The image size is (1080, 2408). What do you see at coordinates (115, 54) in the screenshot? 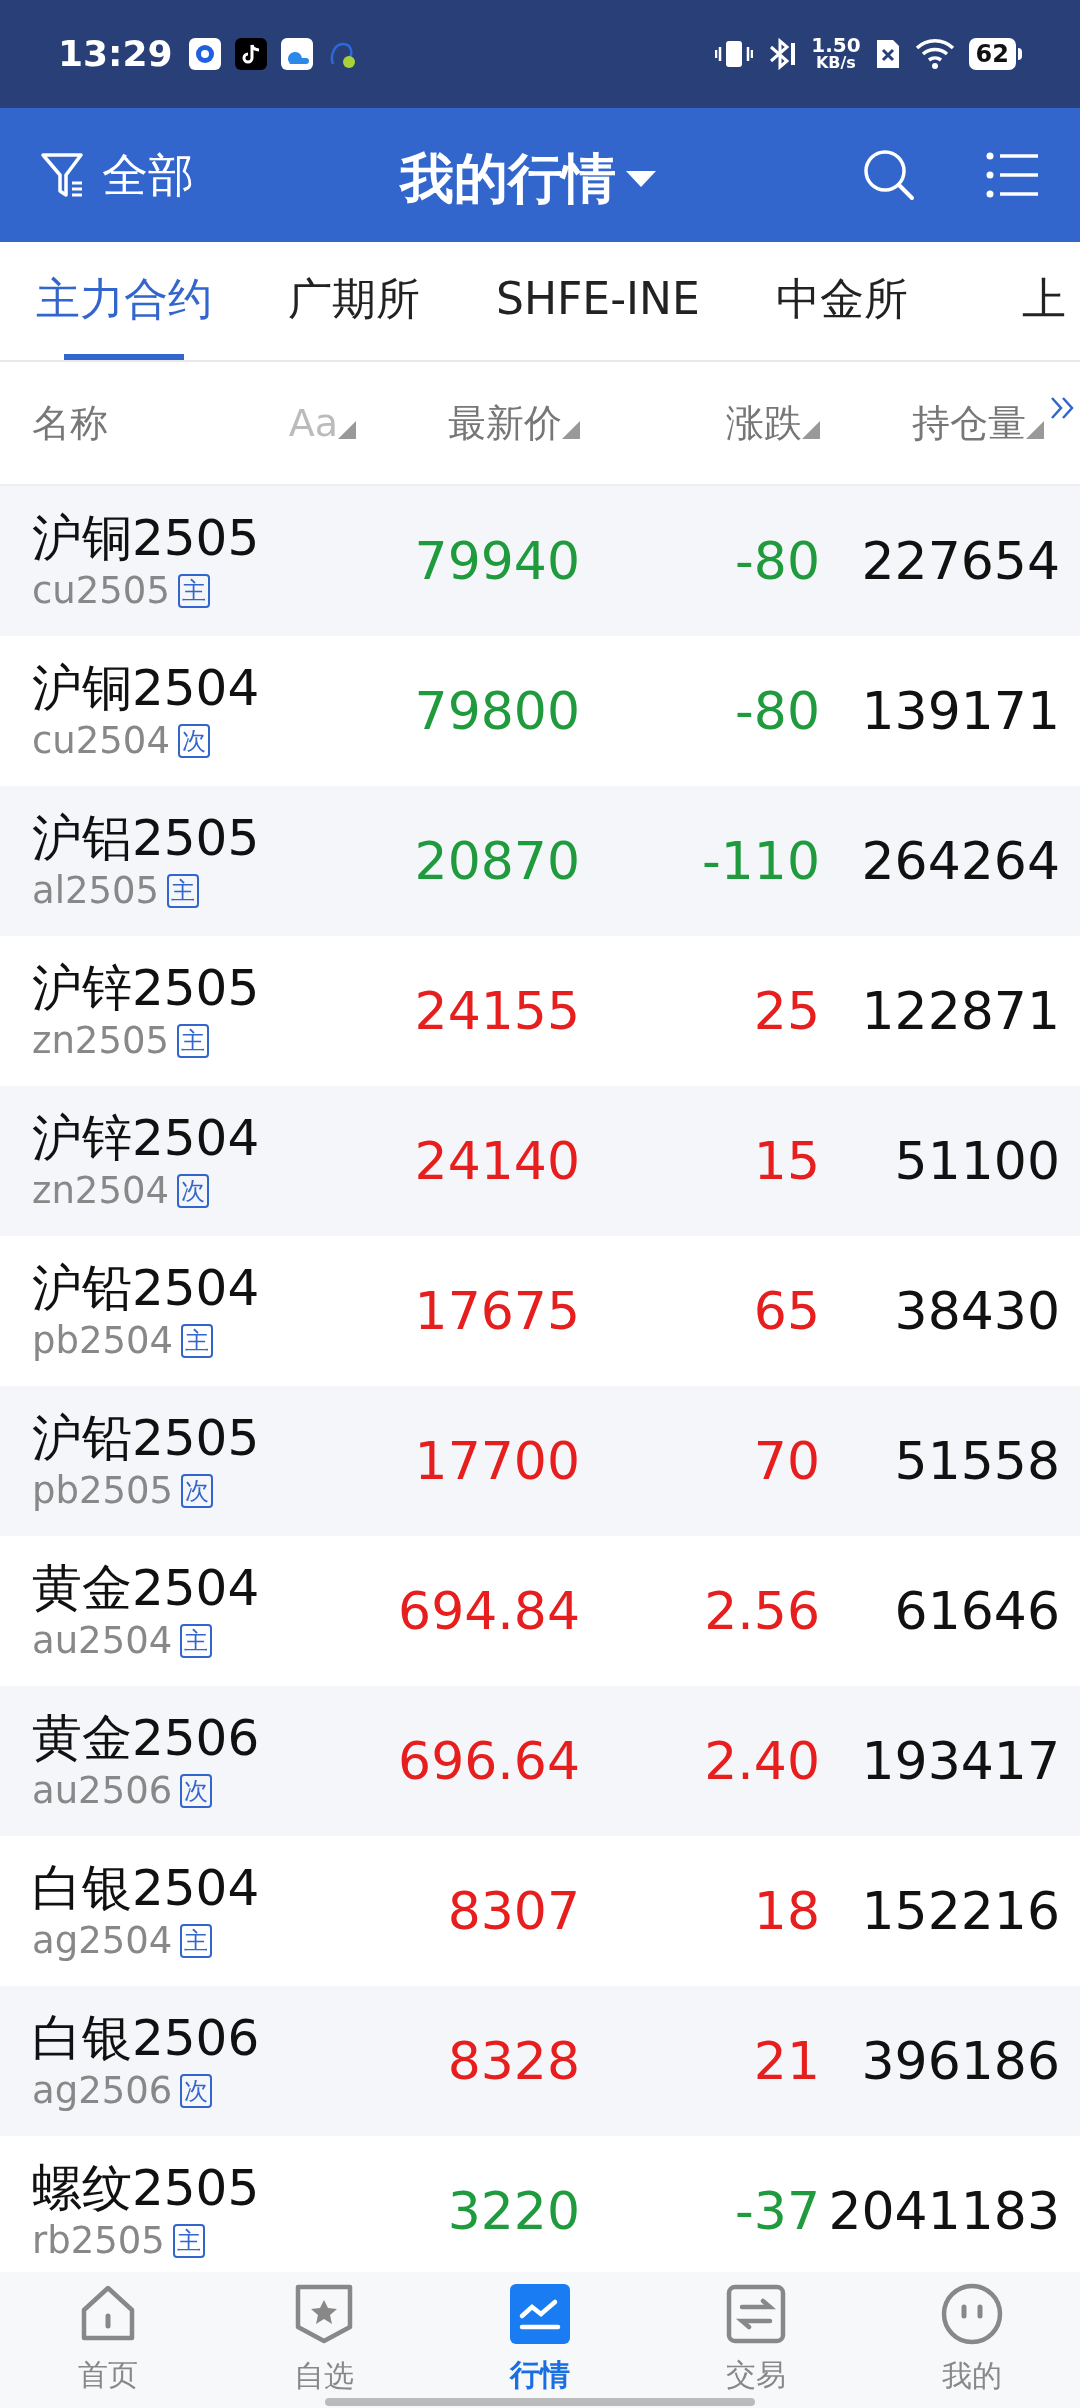
I see `clock: 13:29` at bounding box center [115, 54].